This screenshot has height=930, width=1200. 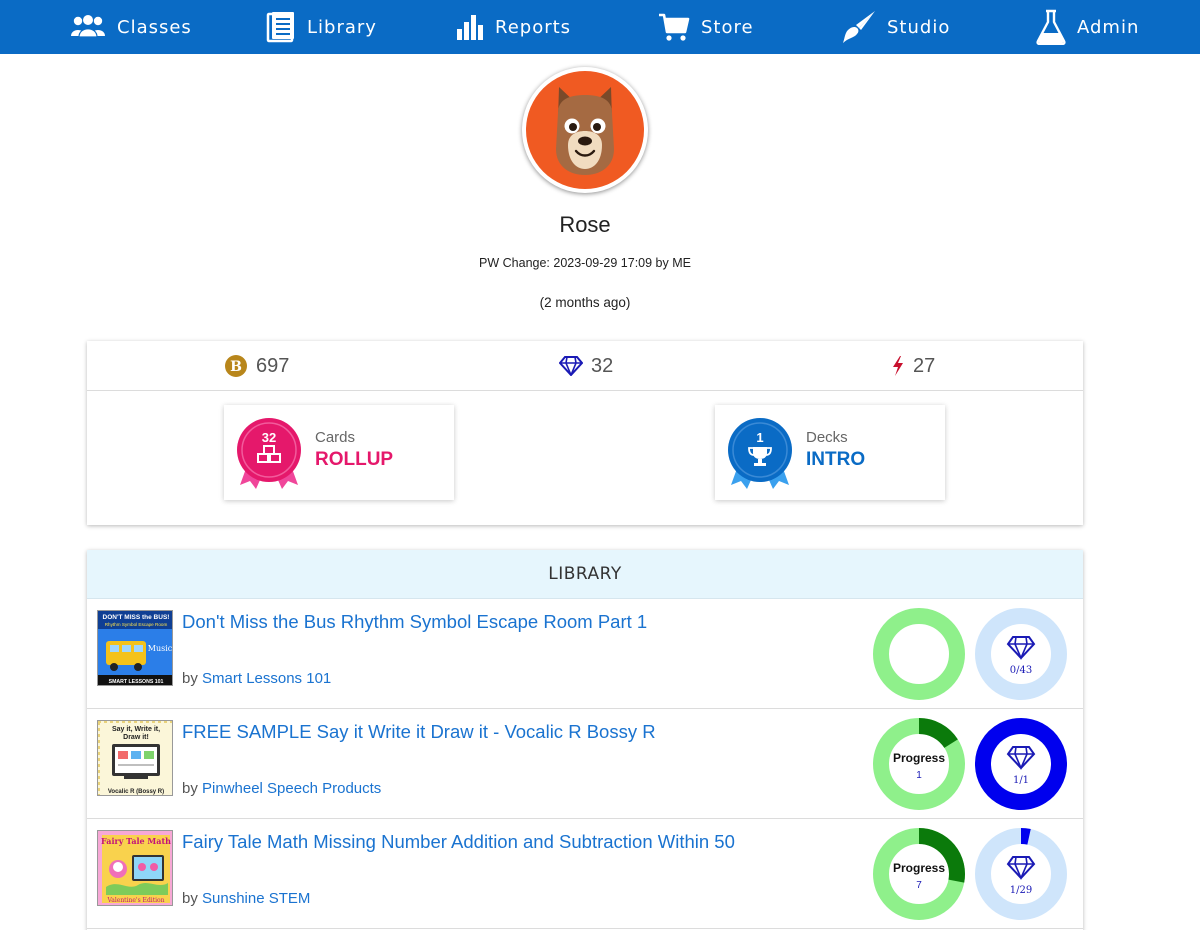 I want to click on badge-cards-label: Cards, so click(x=335, y=437).